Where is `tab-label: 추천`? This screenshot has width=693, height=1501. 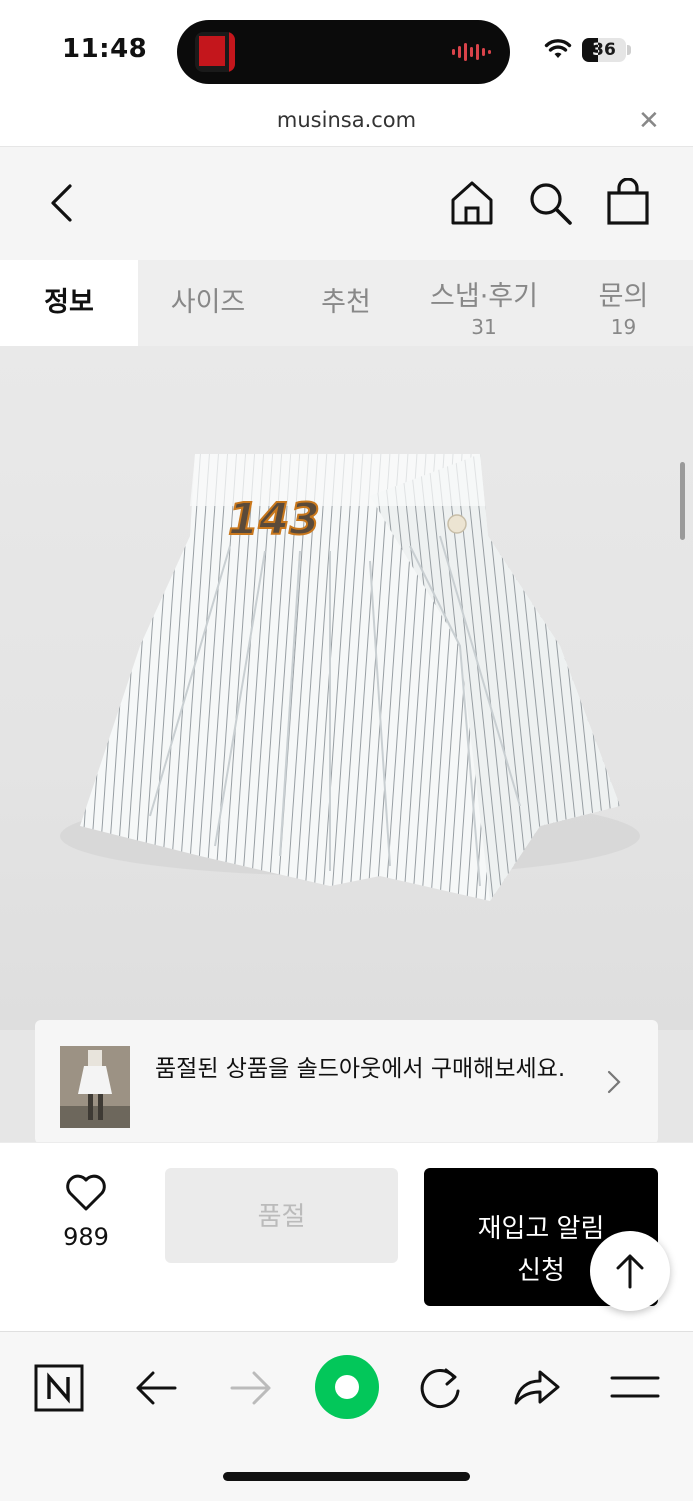 tab-label: 추천 is located at coordinates (346, 302).